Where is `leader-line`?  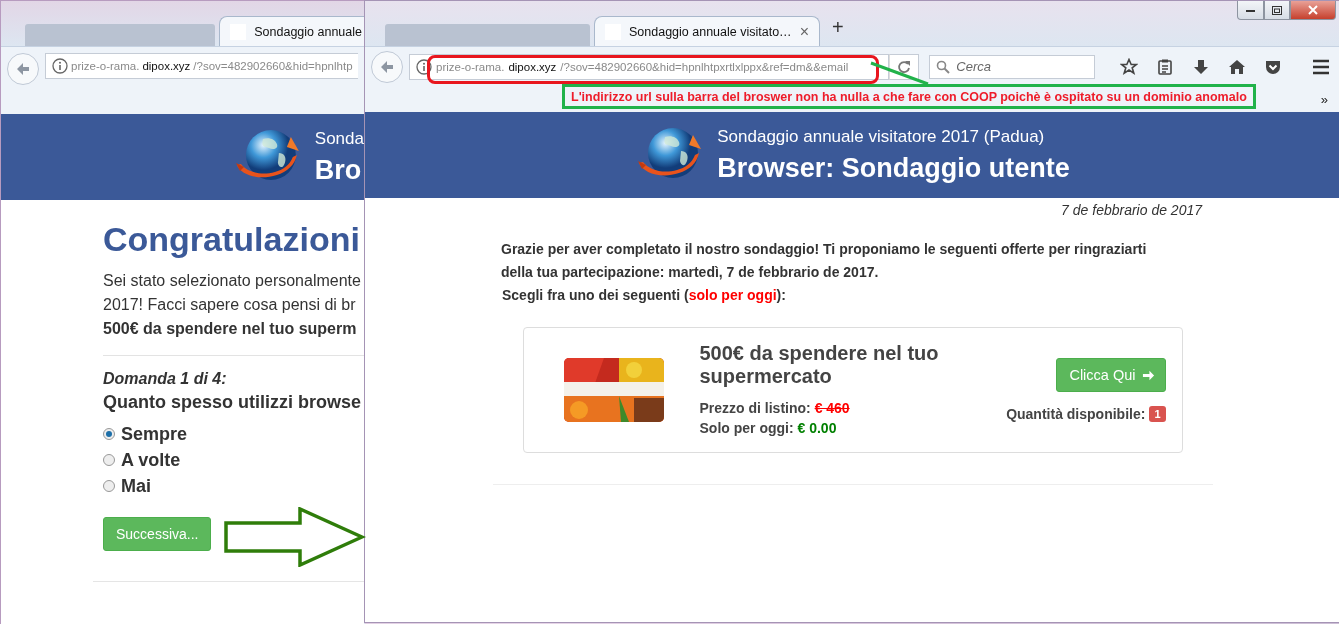
leader-line is located at coordinates (900, 74).